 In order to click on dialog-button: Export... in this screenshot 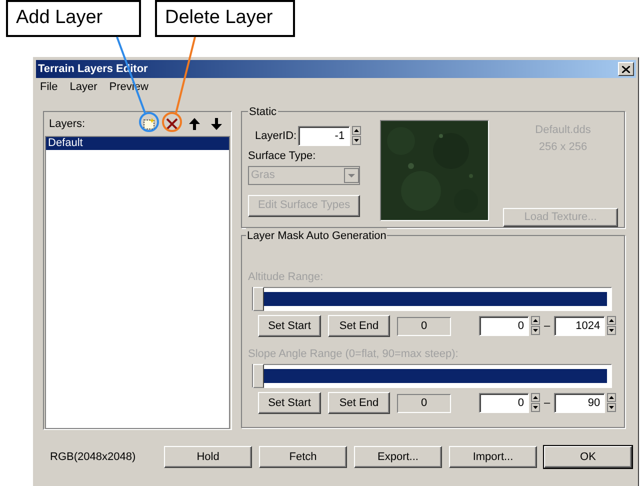, I will do `click(398, 457)`.